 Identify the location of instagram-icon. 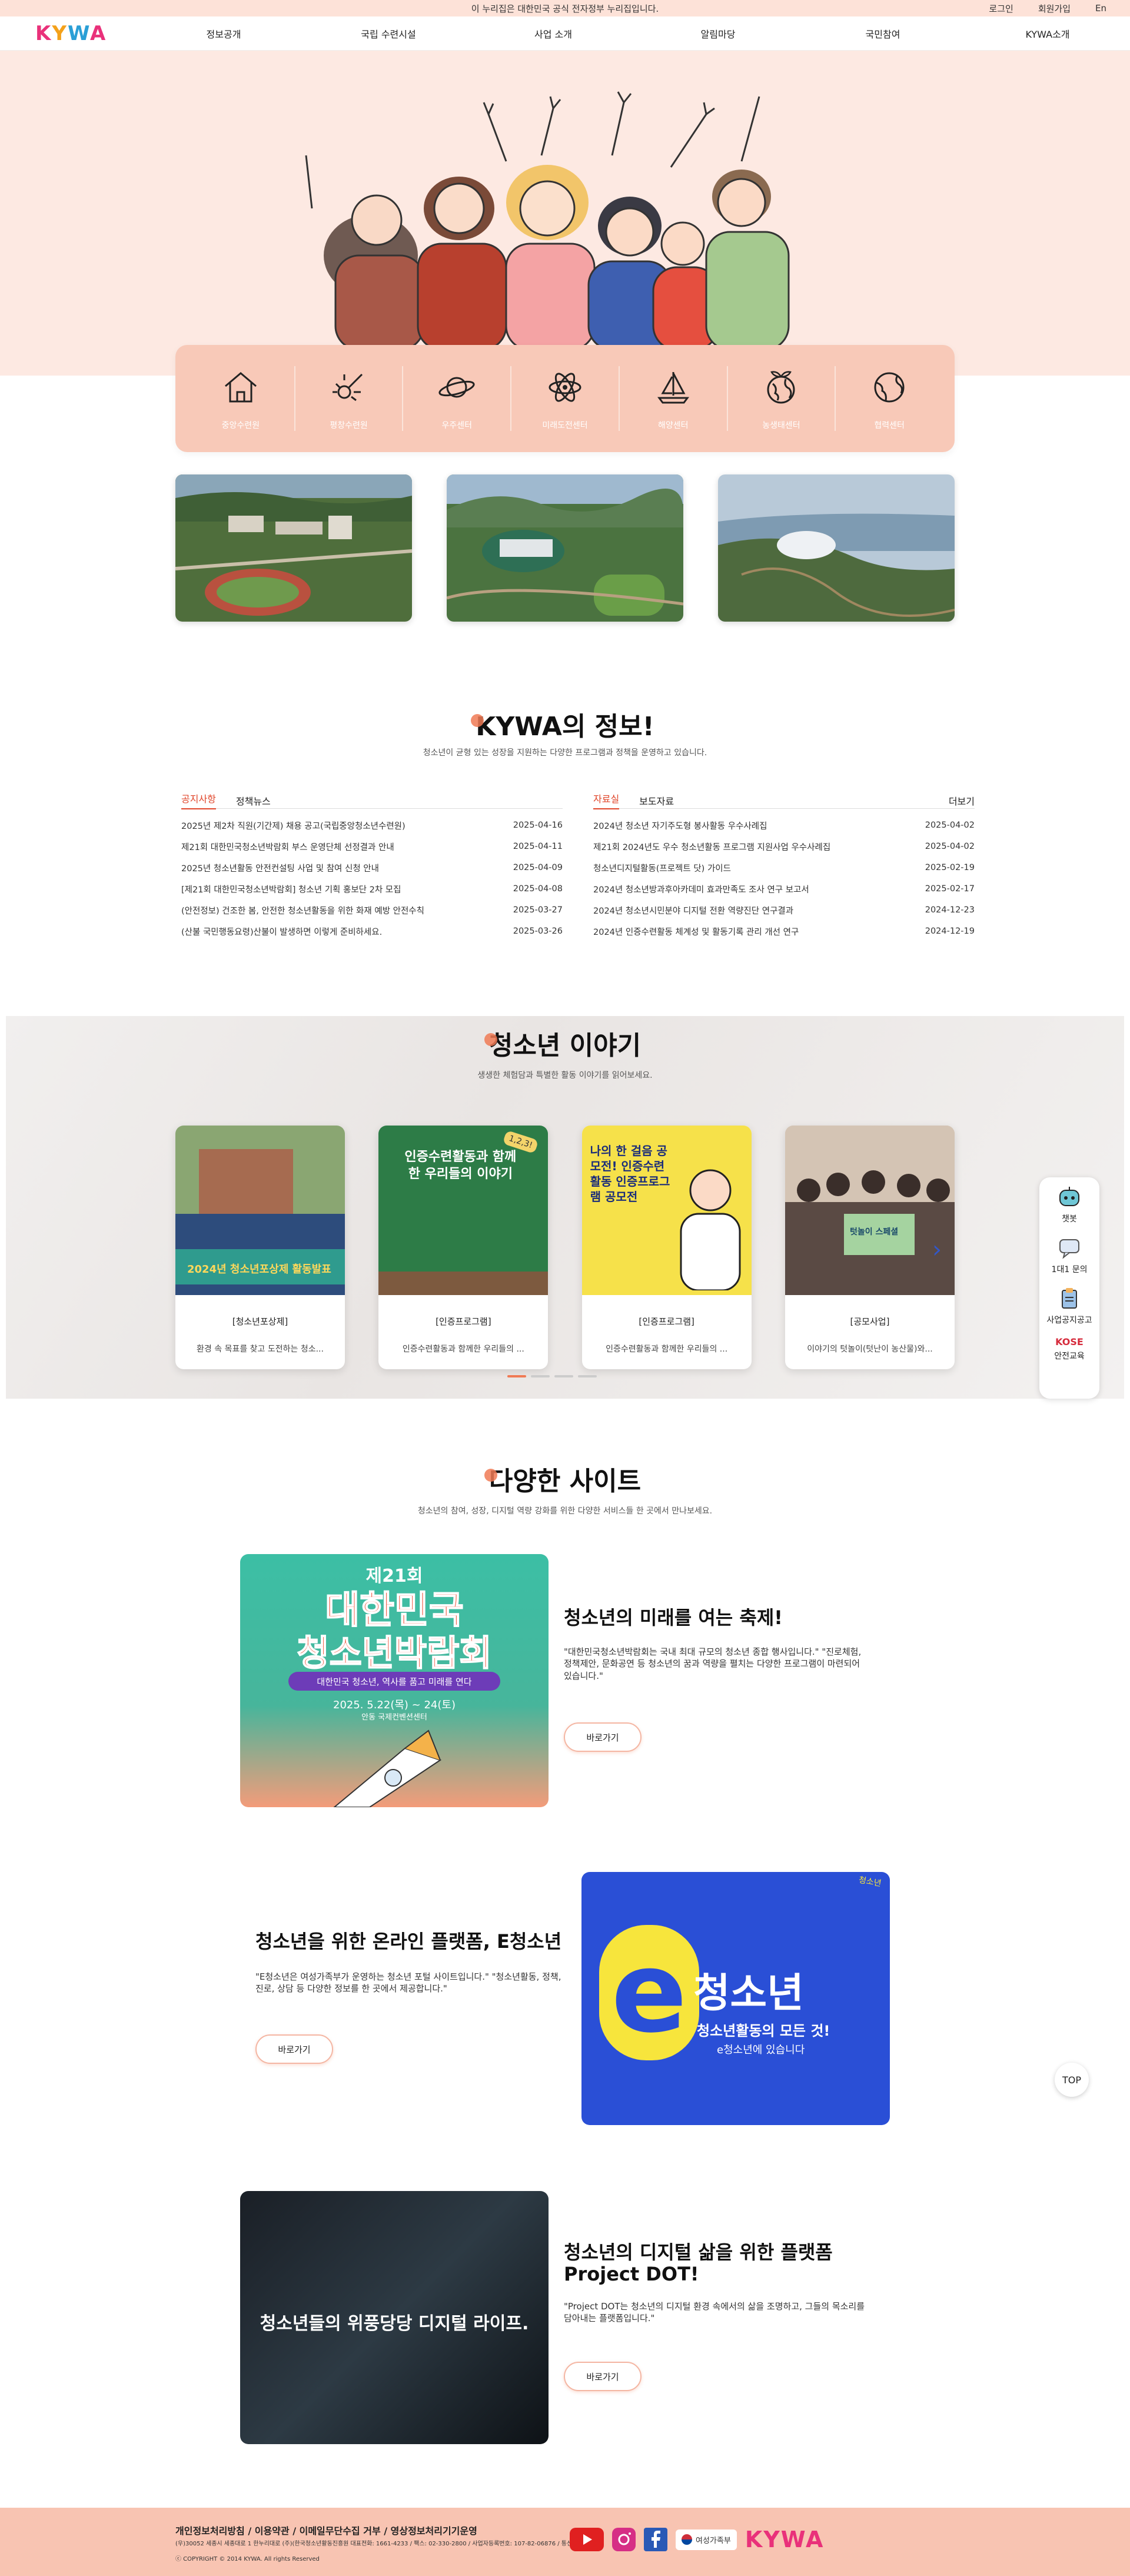
(624, 2539).